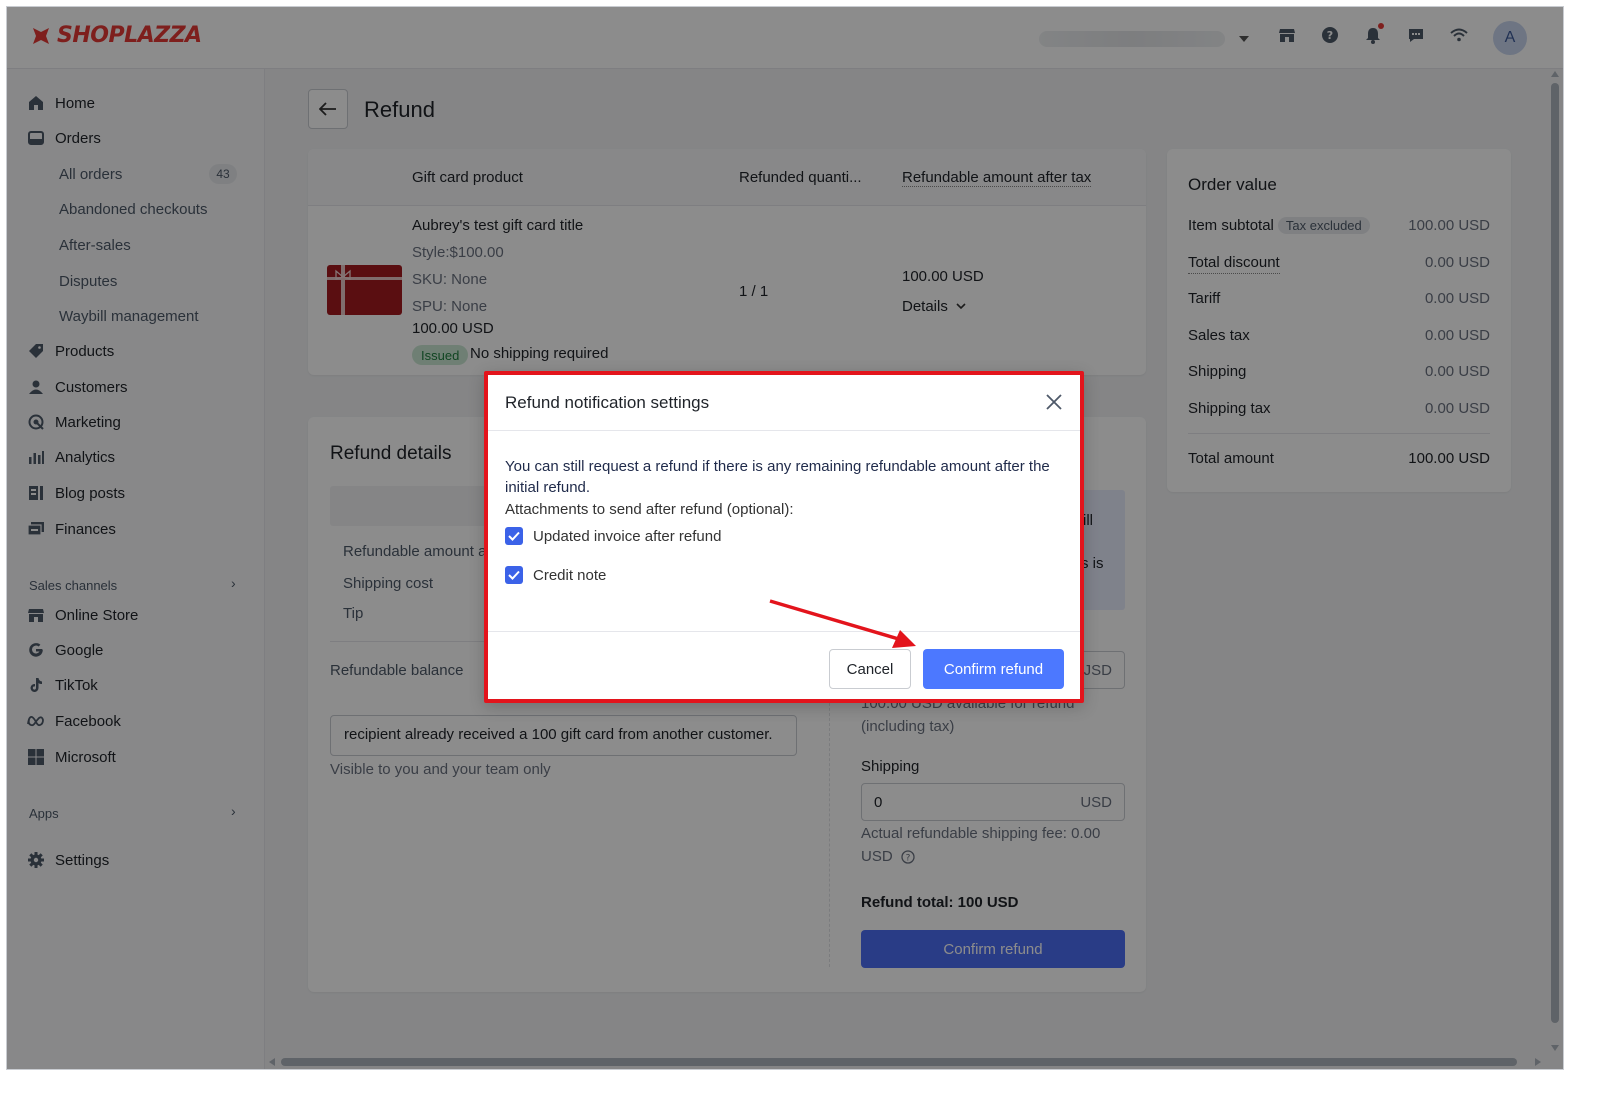 The image size is (1600, 1096). Describe the element at coordinates (1555, 74) in the screenshot. I see `scroll-up-arrow-icon` at that location.